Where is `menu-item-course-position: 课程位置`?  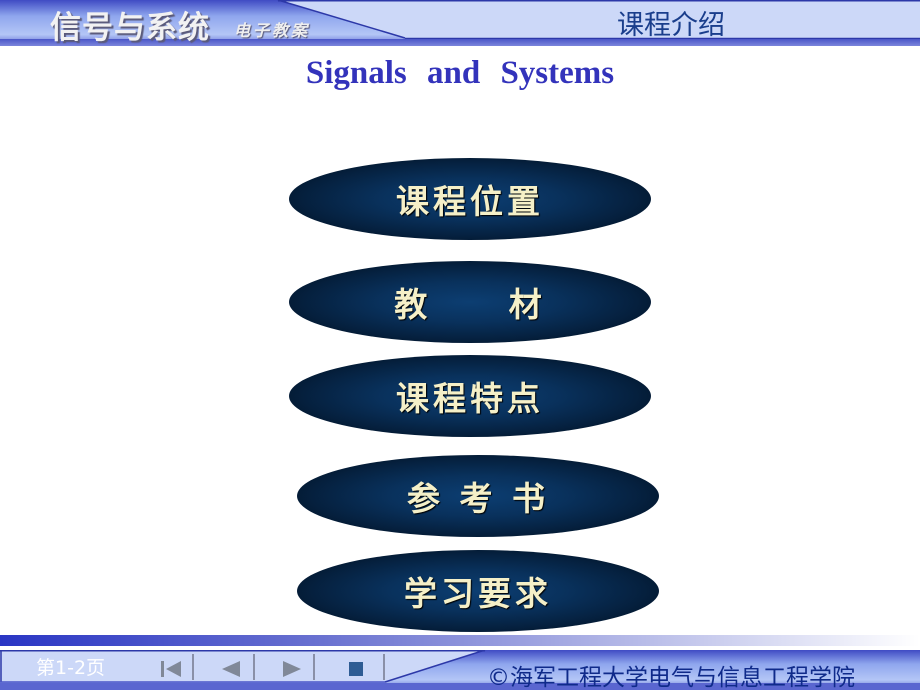 menu-item-course-position: 课程位置 is located at coordinates (470, 199).